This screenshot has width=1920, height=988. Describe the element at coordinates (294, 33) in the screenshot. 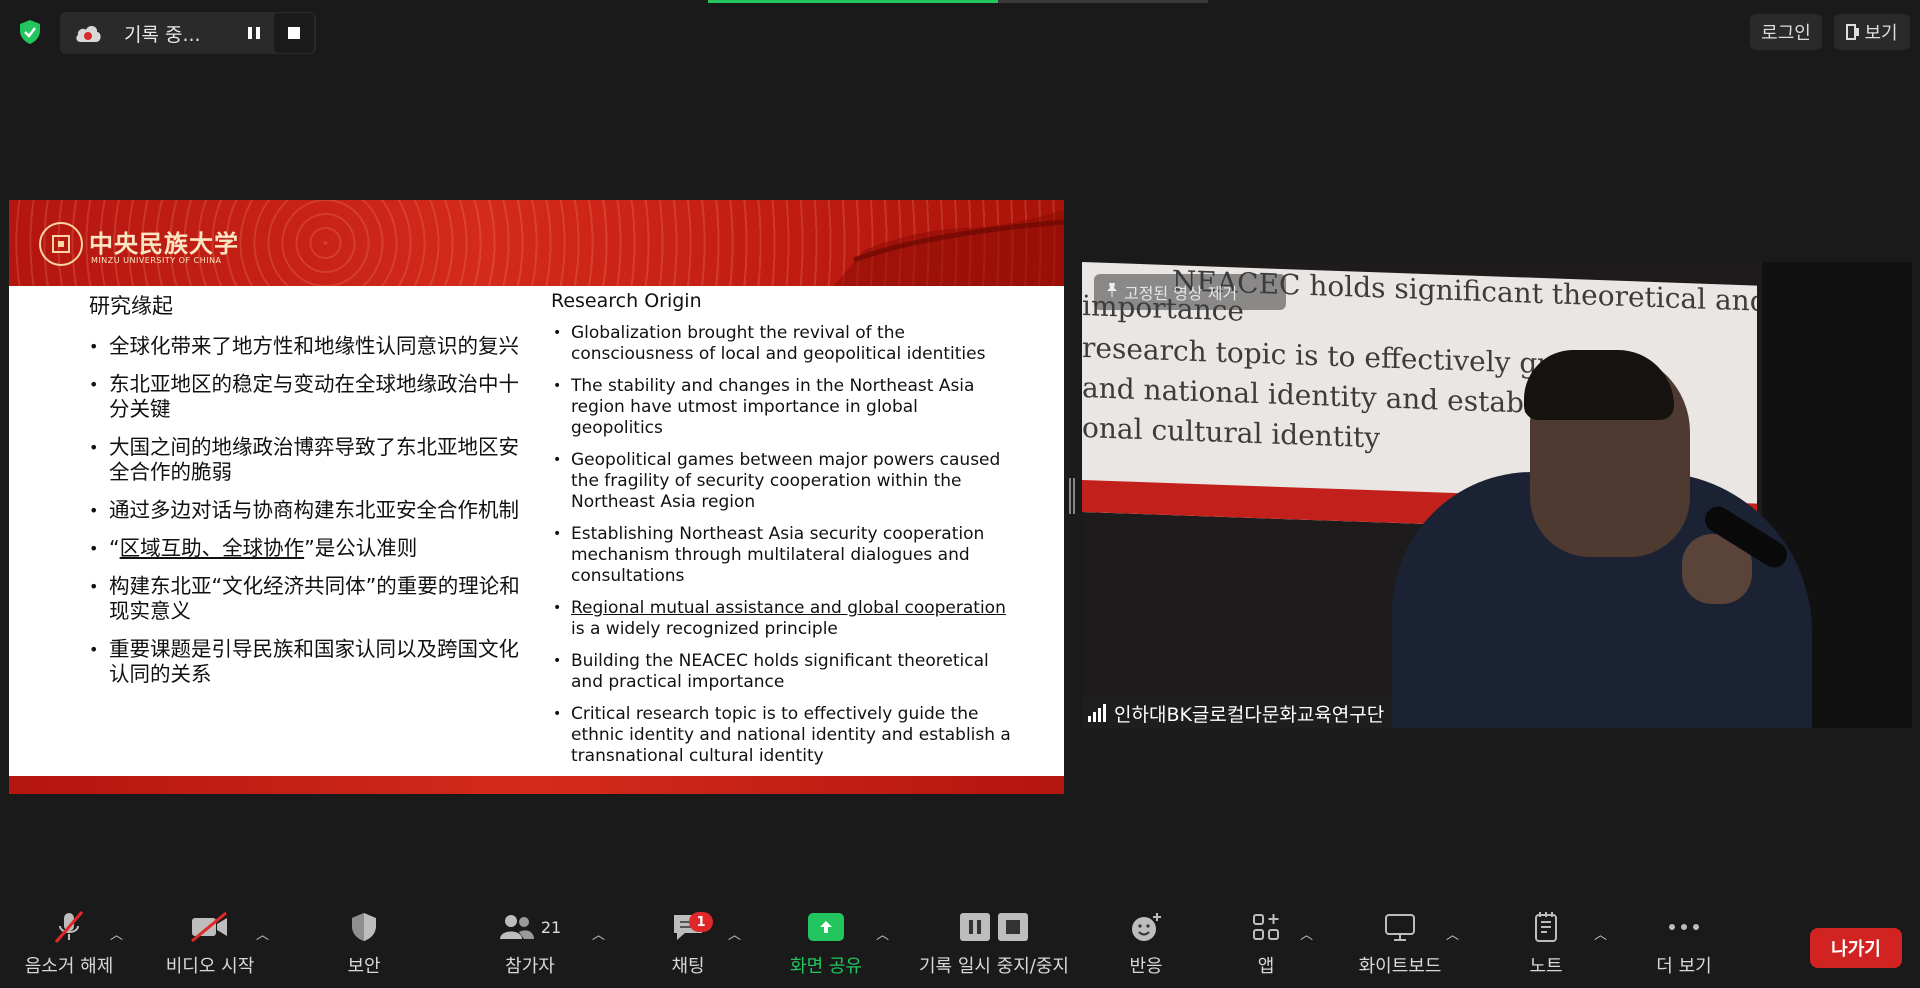

I see `stop-recording-button` at that location.